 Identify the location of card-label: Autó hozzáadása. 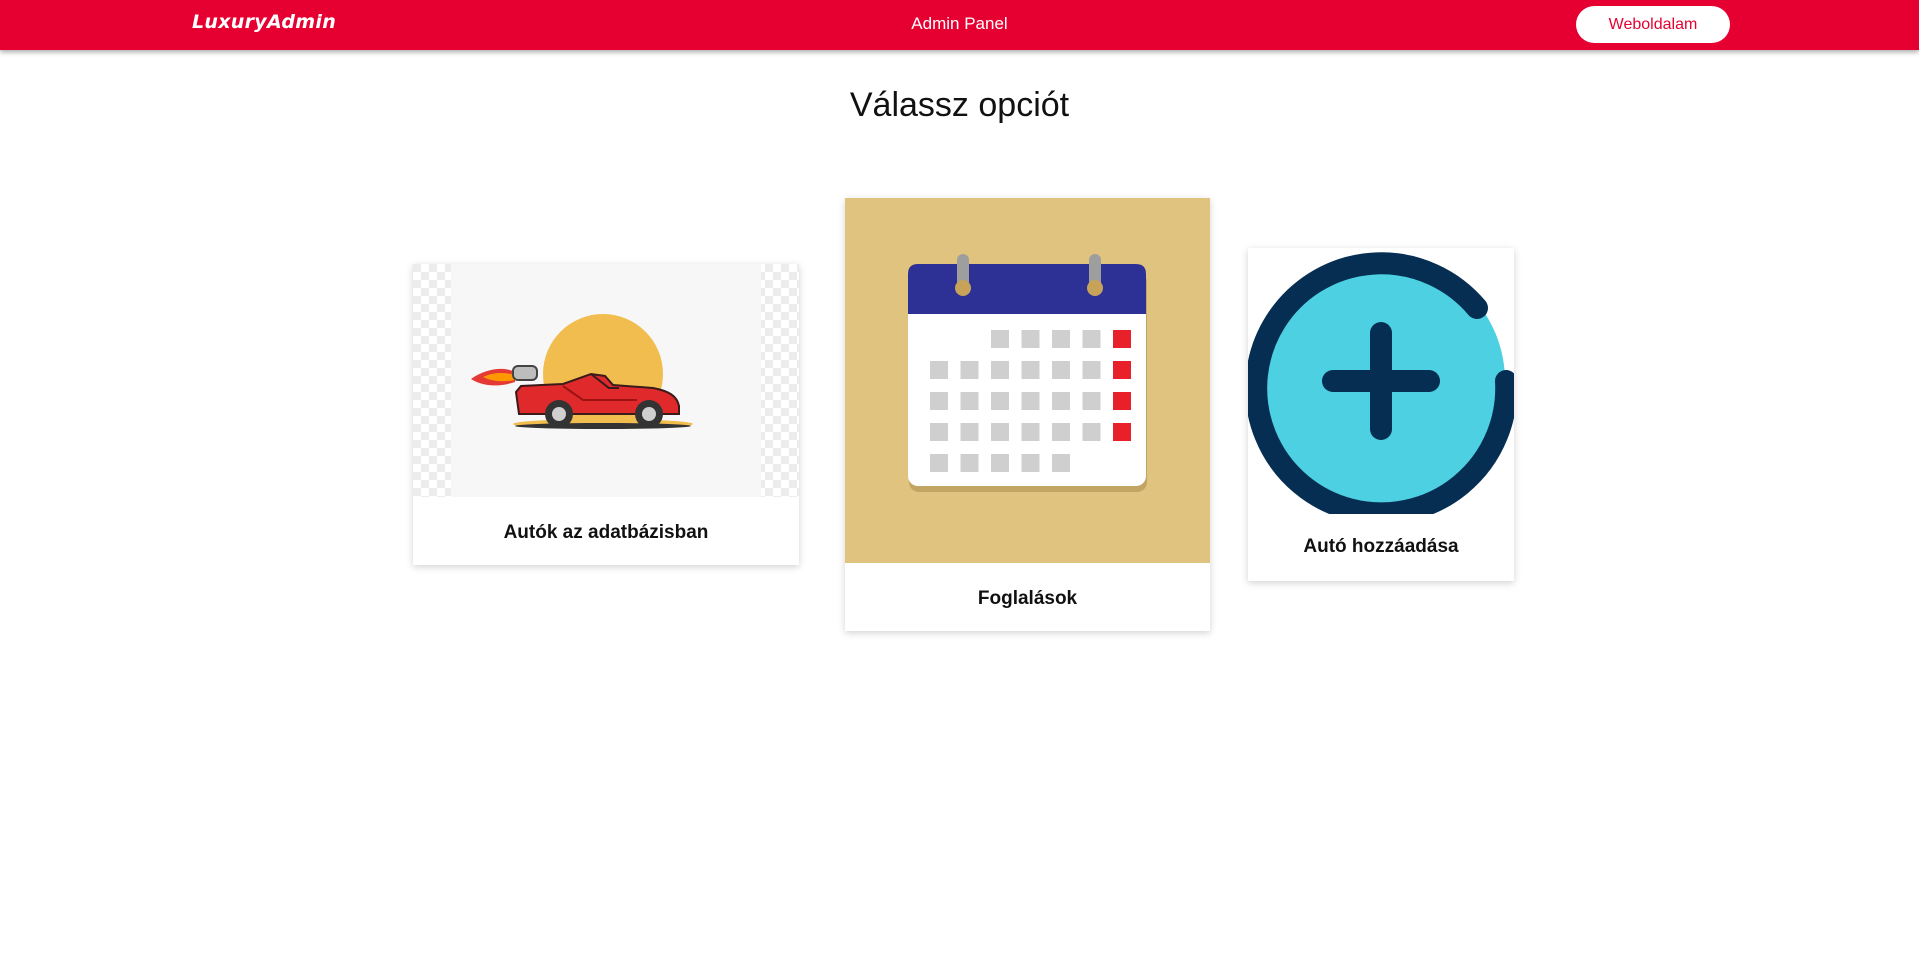
(1381, 546).